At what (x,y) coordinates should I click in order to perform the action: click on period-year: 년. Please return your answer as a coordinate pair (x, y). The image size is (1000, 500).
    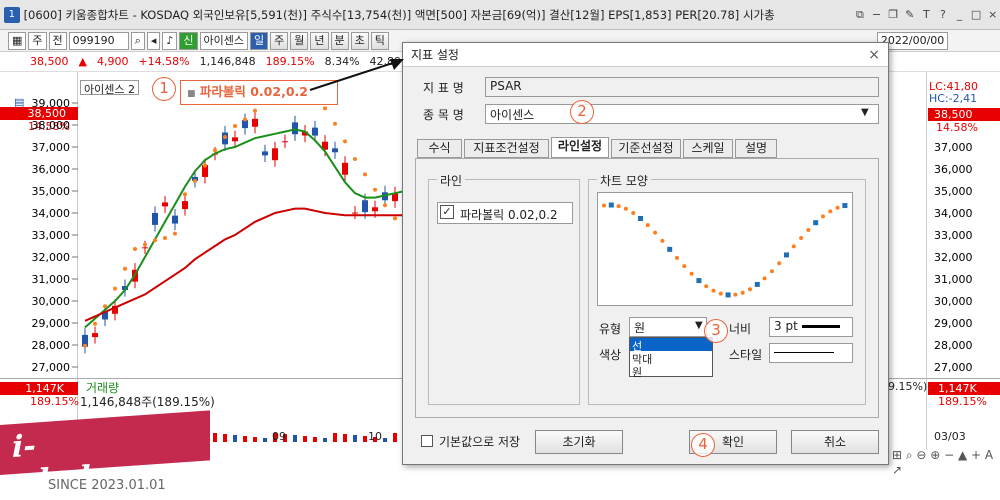
    Looking at the image, I should click on (319, 40).